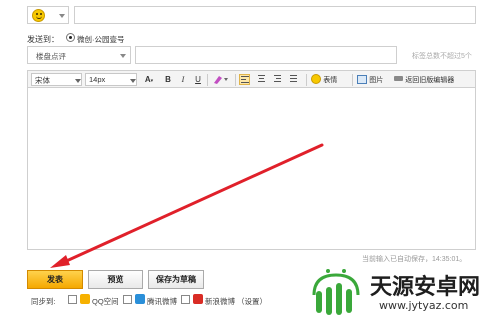 The height and width of the screenshot is (319, 500). I want to click on old-editor-label: 返回旧版编辑器, so click(430, 80).